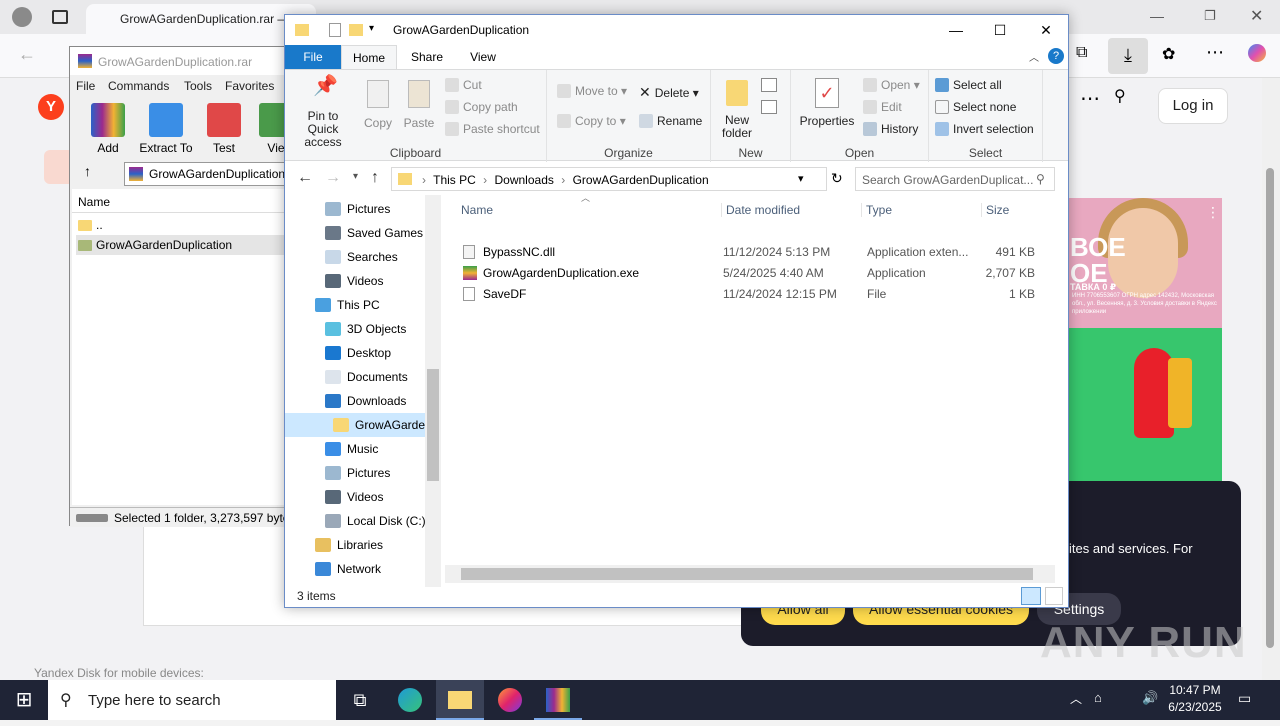 This screenshot has height=726, width=1280. Describe the element at coordinates (249, 86) in the screenshot. I see `winrar-menu-favorites: Favorites` at that location.